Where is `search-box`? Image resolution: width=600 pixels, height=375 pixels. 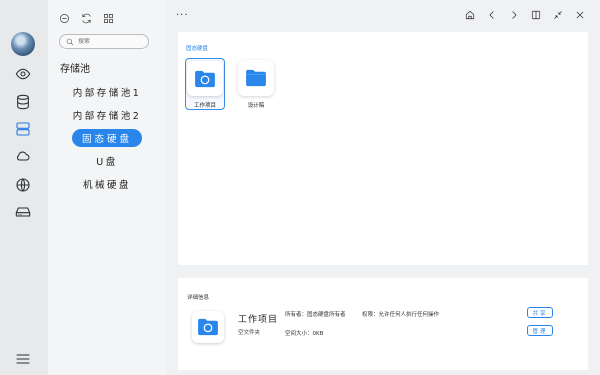
search-box is located at coordinates (104, 41).